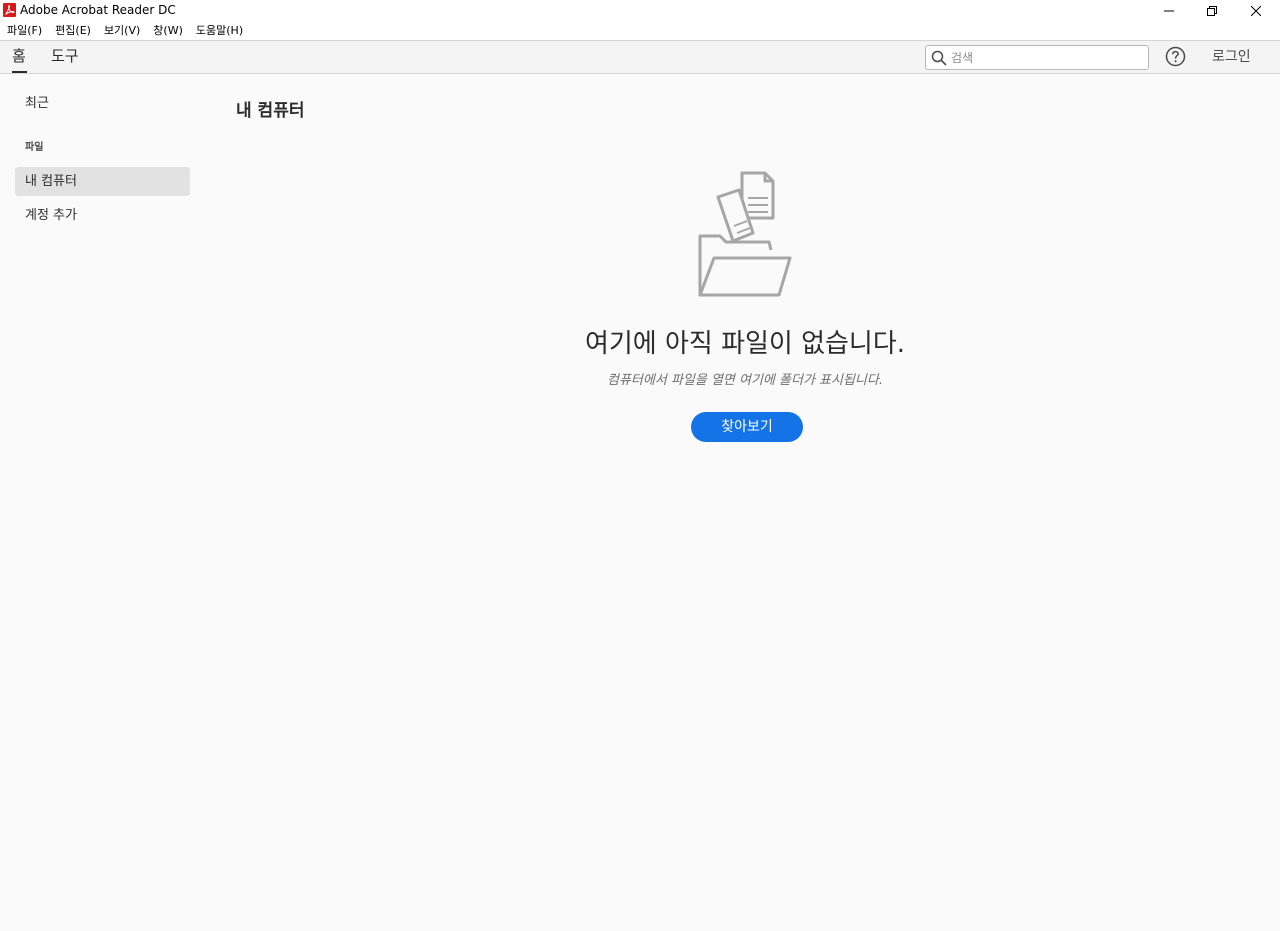 This screenshot has width=1280, height=931. I want to click on restore-button, so click(1212, 10).